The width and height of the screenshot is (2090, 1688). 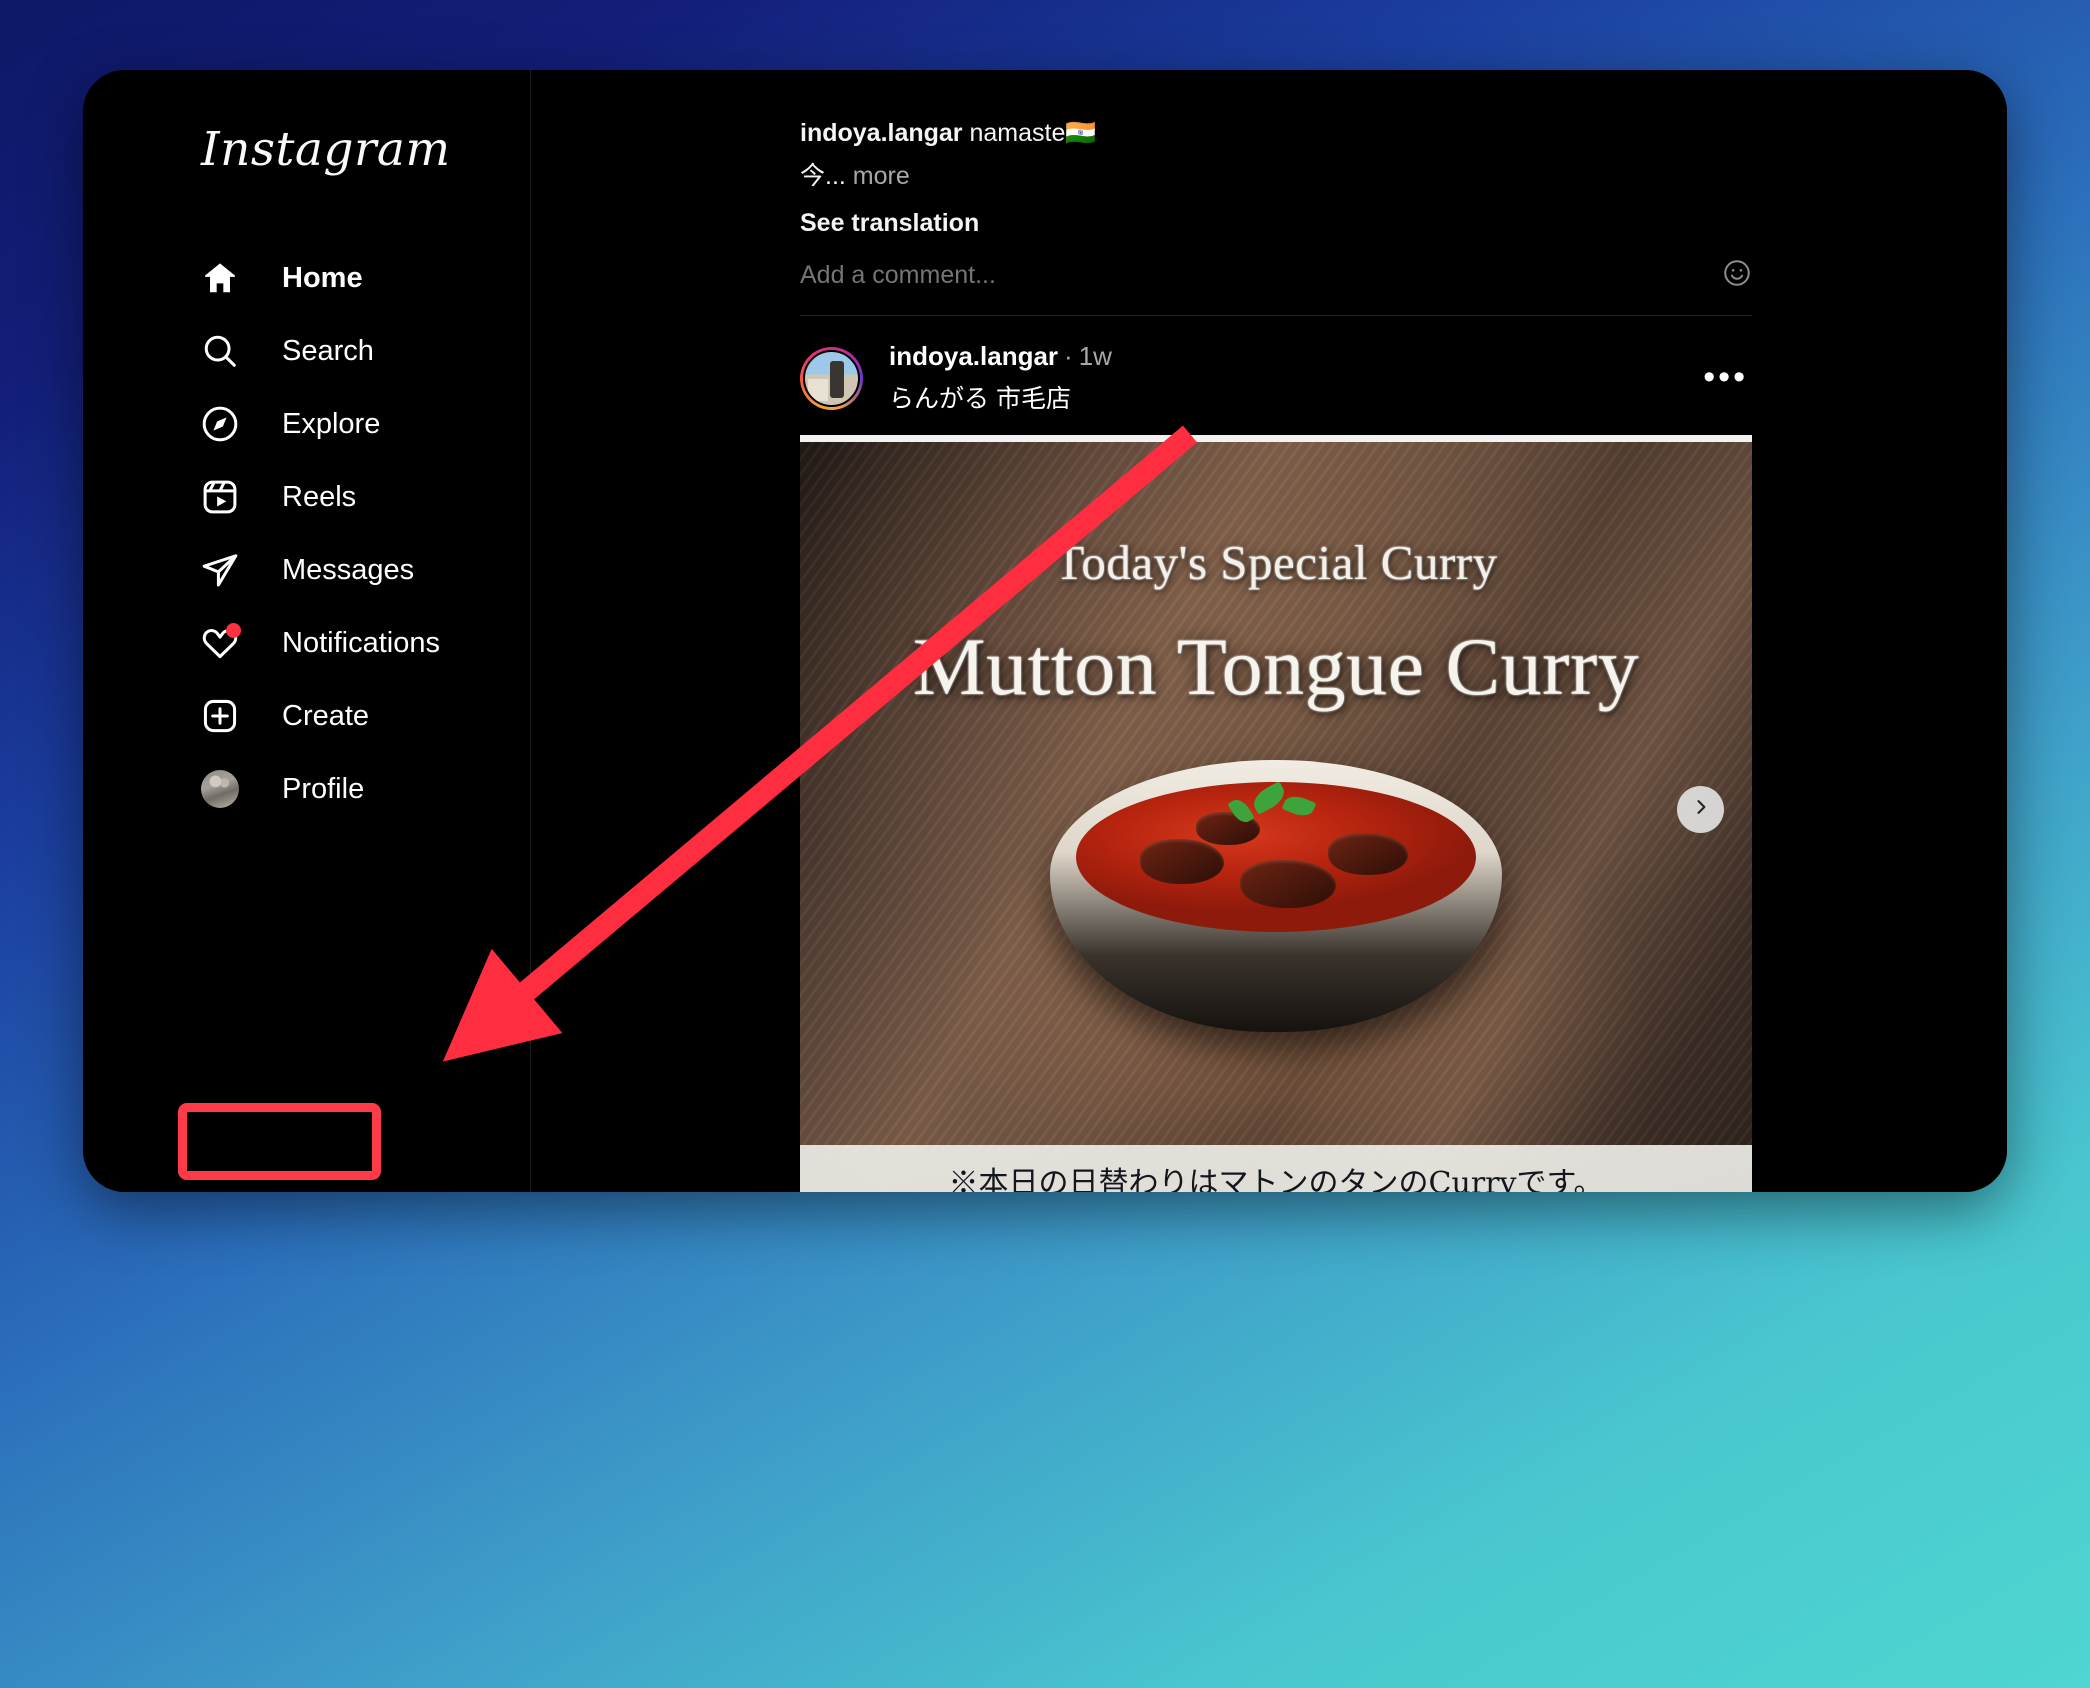 What do you see at coordinates (220, 643) in the screenshot?
I see `heart-icon` at bounding box center [220, 643].